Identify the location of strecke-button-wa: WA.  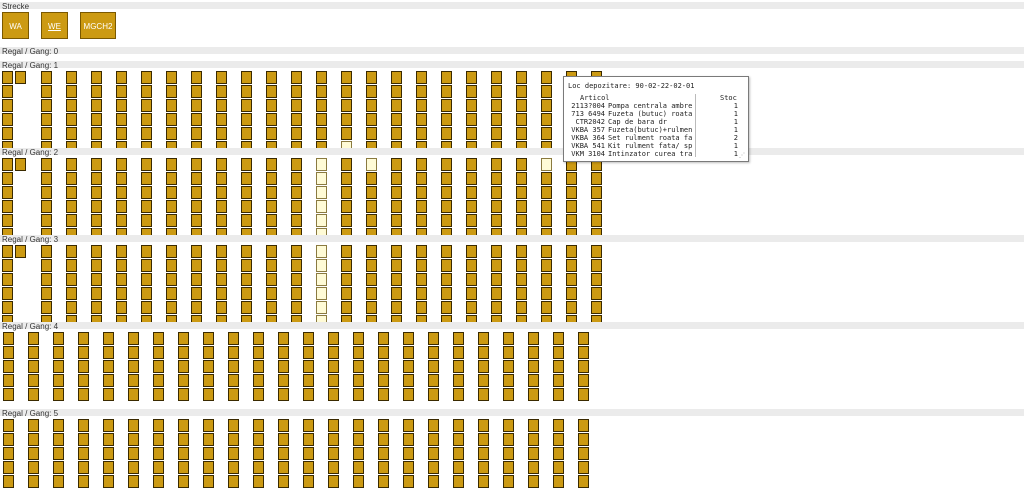
(15, 25).